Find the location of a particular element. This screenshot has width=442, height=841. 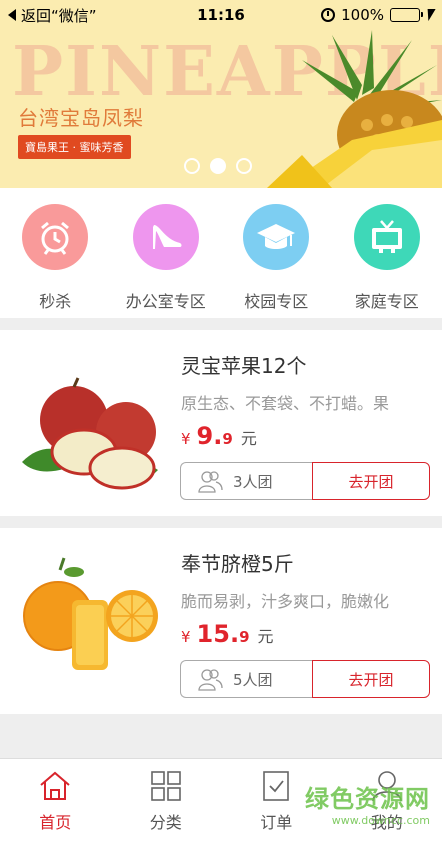

back-to-wechat: 返回“微信” is located at coordinates (52, 15).